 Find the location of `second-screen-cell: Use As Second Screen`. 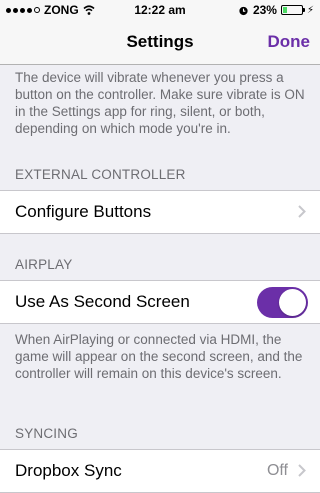

second-screen-cell: Use As Second Screen is located at coordinates (160, 302).